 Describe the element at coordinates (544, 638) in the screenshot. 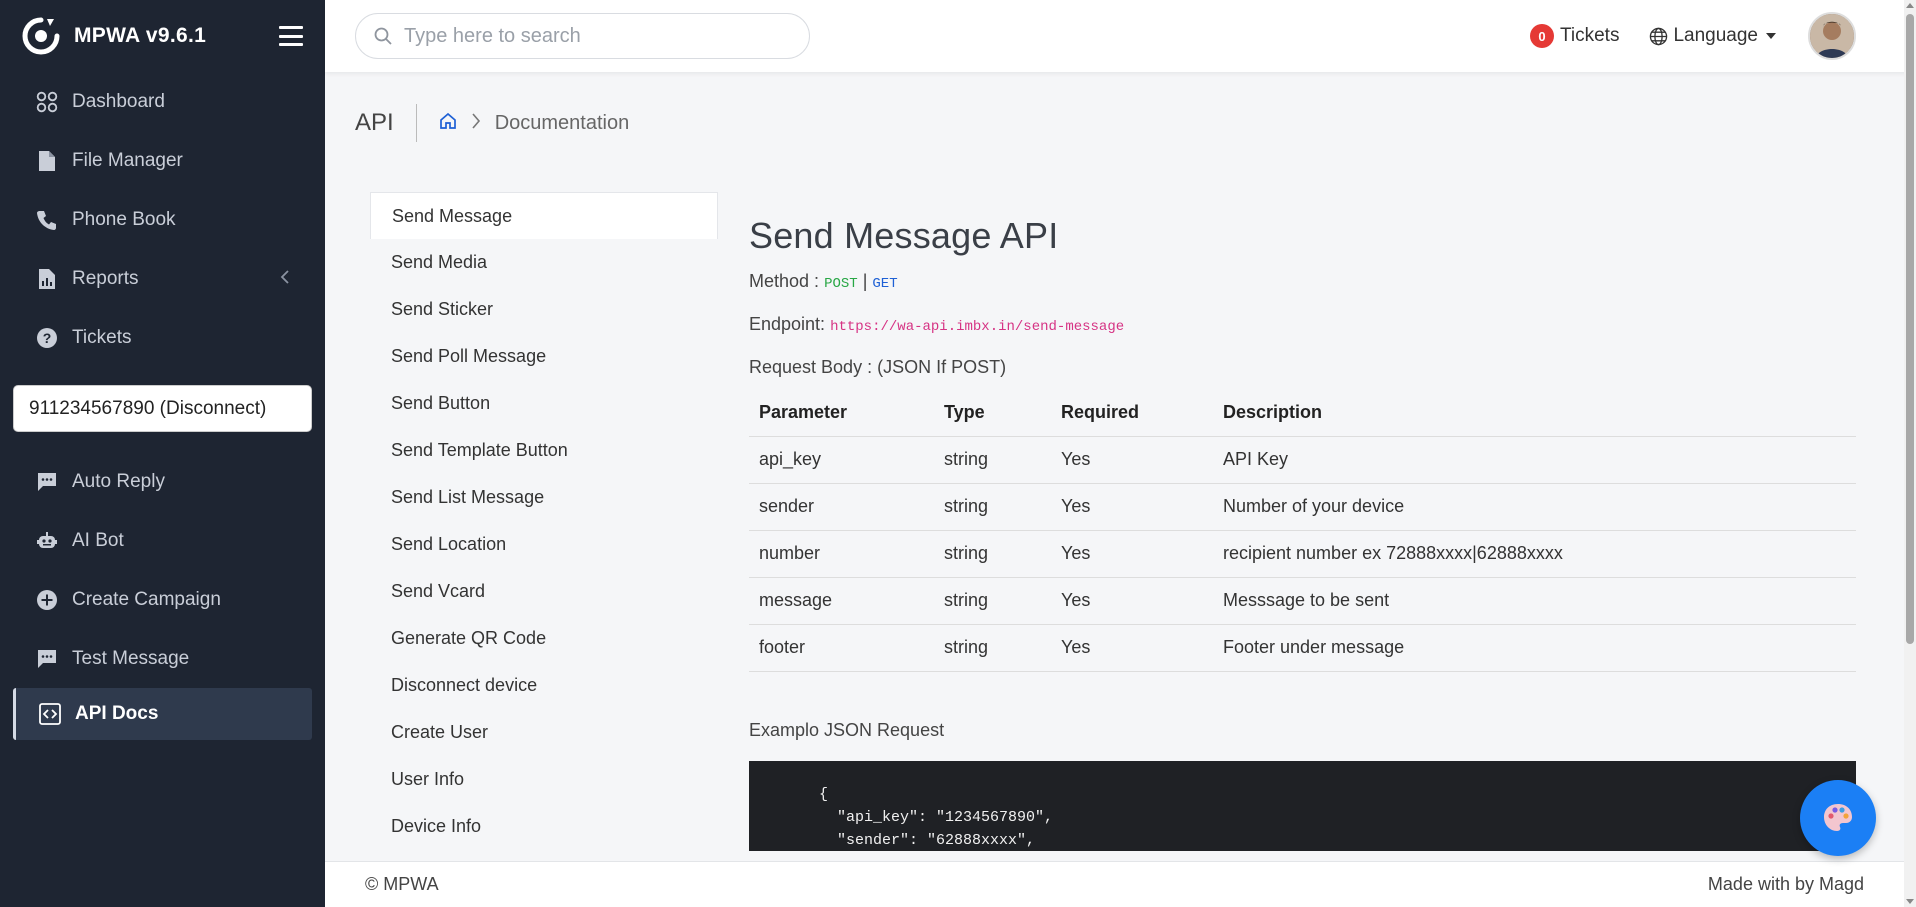

I see `doc-nav-generate-qr-code: Generate QR Code` at that location.